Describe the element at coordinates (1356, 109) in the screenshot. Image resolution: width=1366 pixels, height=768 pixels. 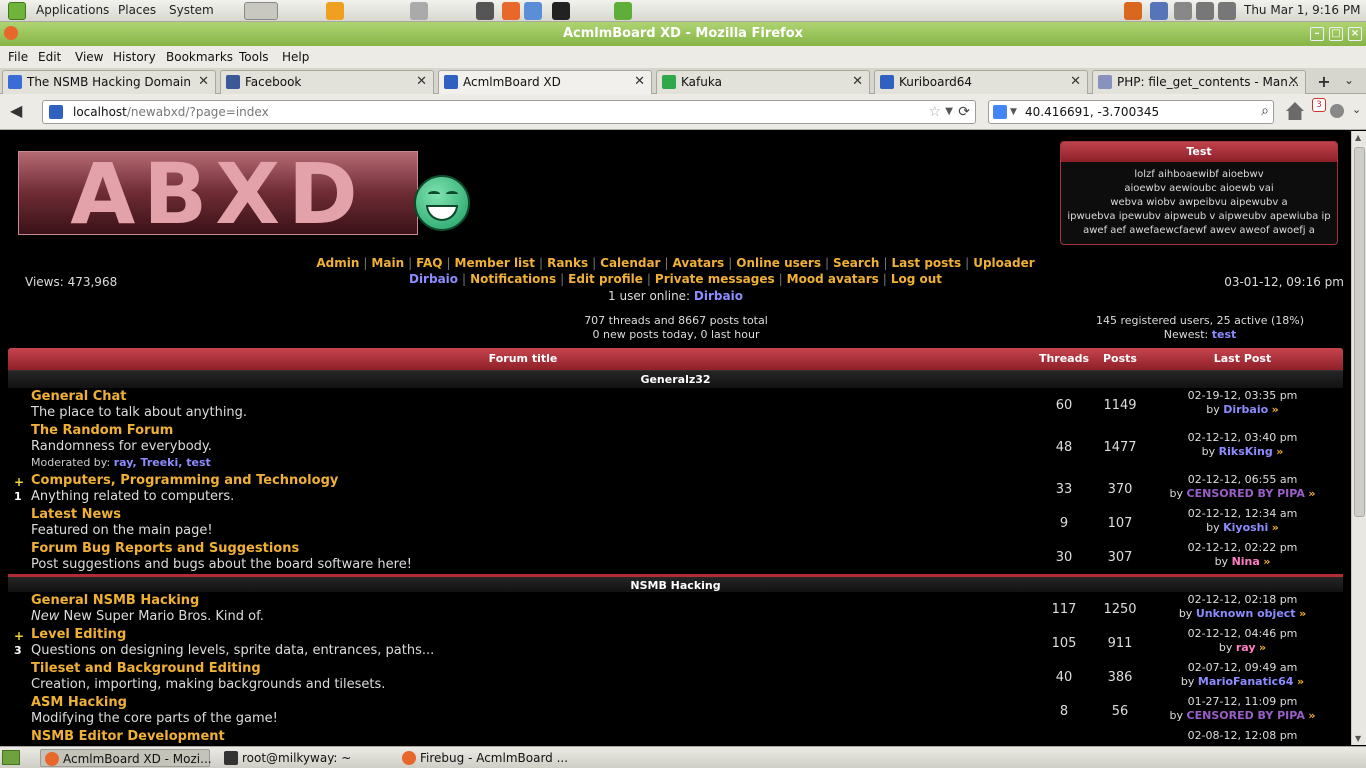
I see `addon-dropdown-icon: ⌄` at that location.